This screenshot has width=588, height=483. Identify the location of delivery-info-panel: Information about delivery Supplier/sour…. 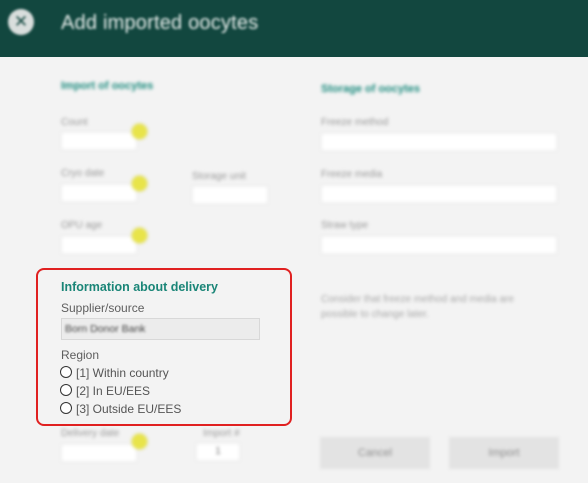
(164, 347).